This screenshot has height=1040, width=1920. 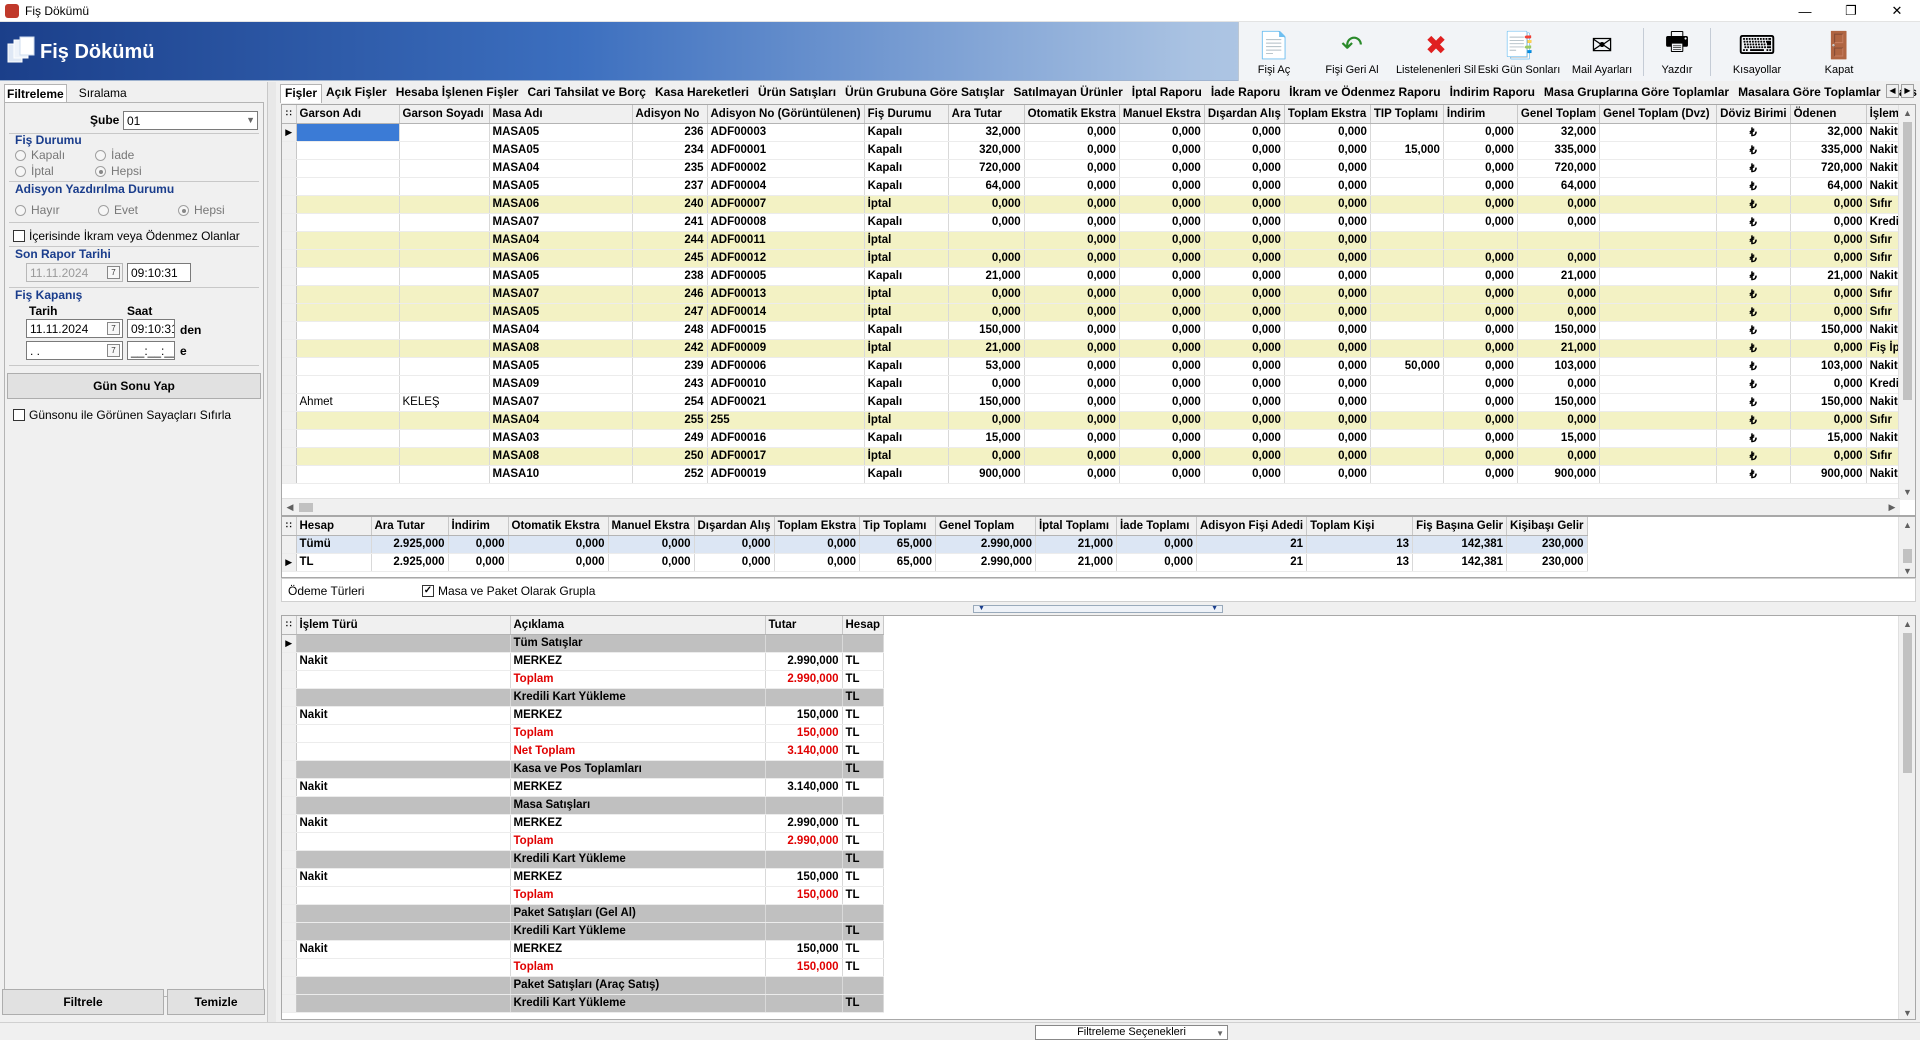 I want to click on radio-hepsi: Hepsi, so click(x=118, y=171).